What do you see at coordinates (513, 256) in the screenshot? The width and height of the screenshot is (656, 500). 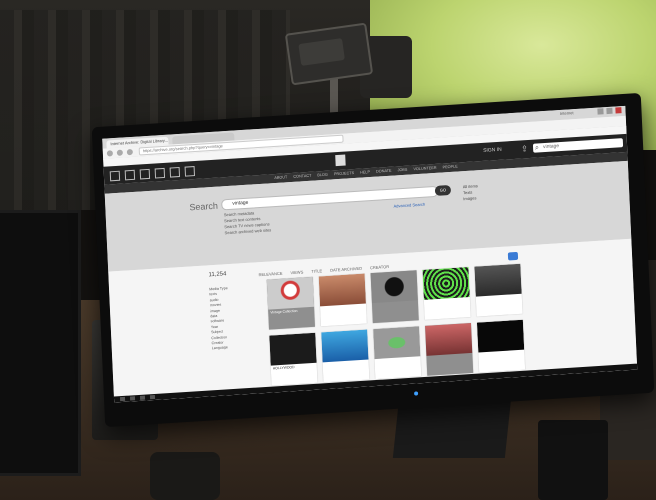 I see `tile-view-icon` at bounding box center [513, 256].